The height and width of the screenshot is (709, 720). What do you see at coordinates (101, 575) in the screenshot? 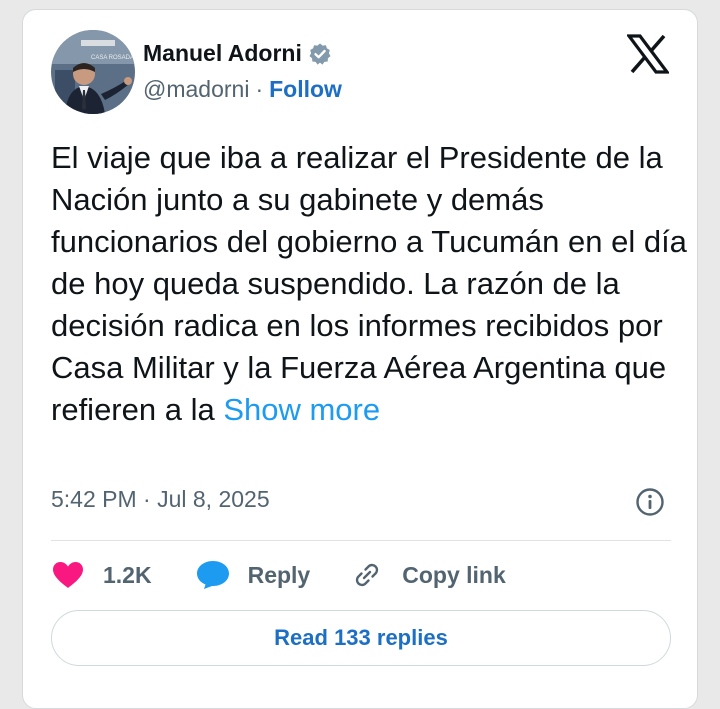
I see `like-button: 1.2K` at bounding box center [101, 575].